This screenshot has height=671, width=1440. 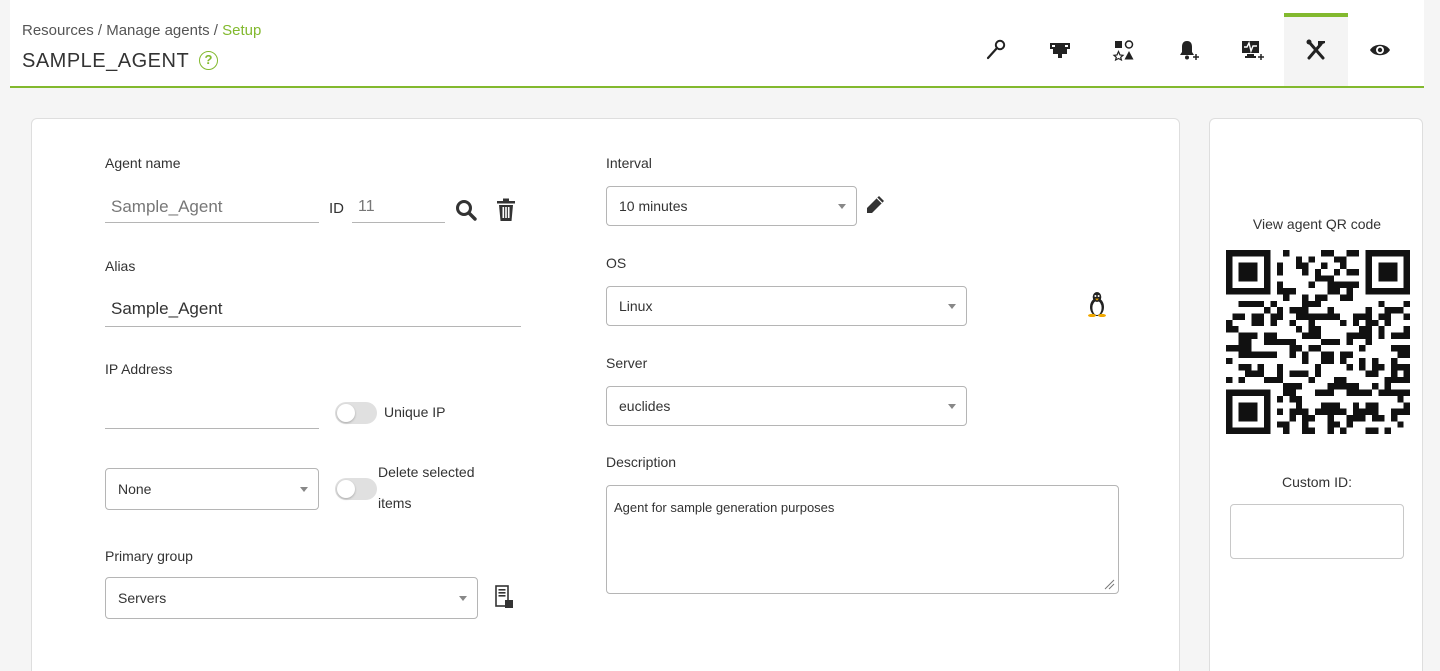 I want to click on breadcrumb: Resources / Manage agents / Setup, so click(x=141, y=30).